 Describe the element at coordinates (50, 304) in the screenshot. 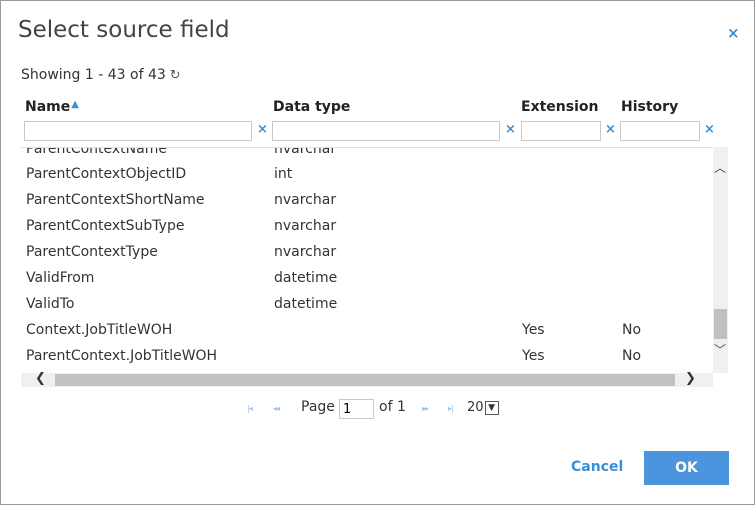

I see `cell-name: ValidTo` at that location.